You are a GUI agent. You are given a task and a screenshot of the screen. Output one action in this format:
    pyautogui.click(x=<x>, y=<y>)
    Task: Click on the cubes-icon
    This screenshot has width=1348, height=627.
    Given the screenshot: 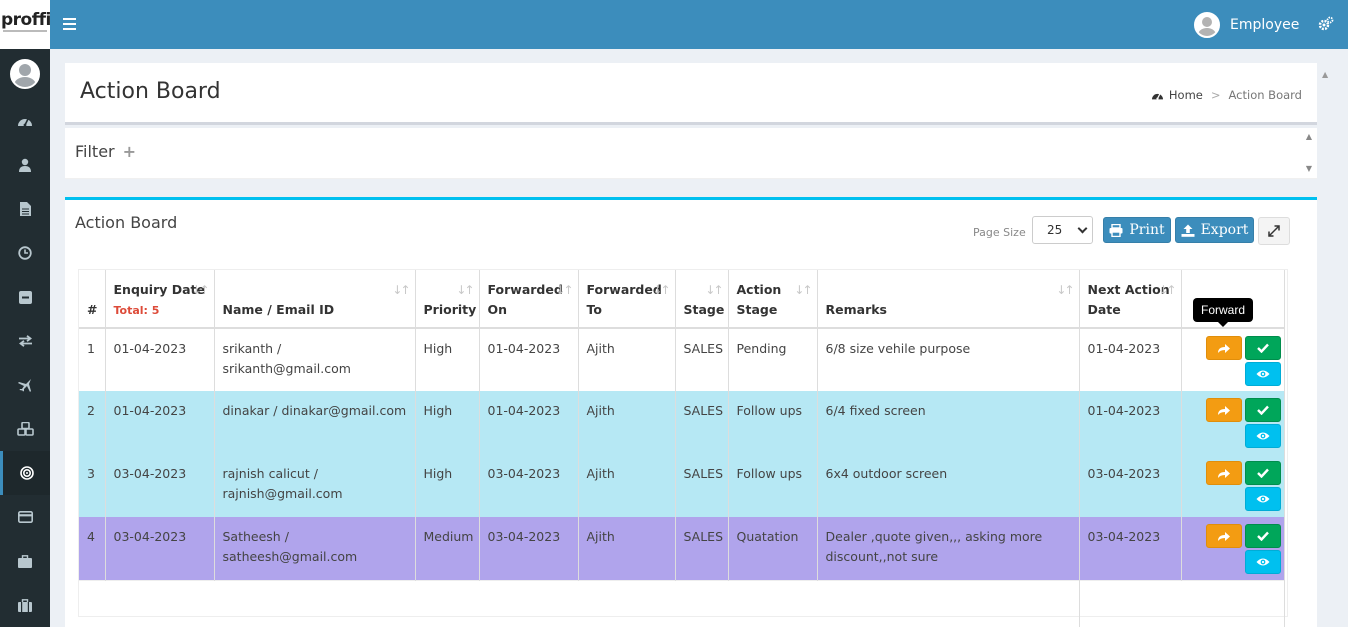 What is the action you would take?
    pyautogui.click(x=25, y=429)
    